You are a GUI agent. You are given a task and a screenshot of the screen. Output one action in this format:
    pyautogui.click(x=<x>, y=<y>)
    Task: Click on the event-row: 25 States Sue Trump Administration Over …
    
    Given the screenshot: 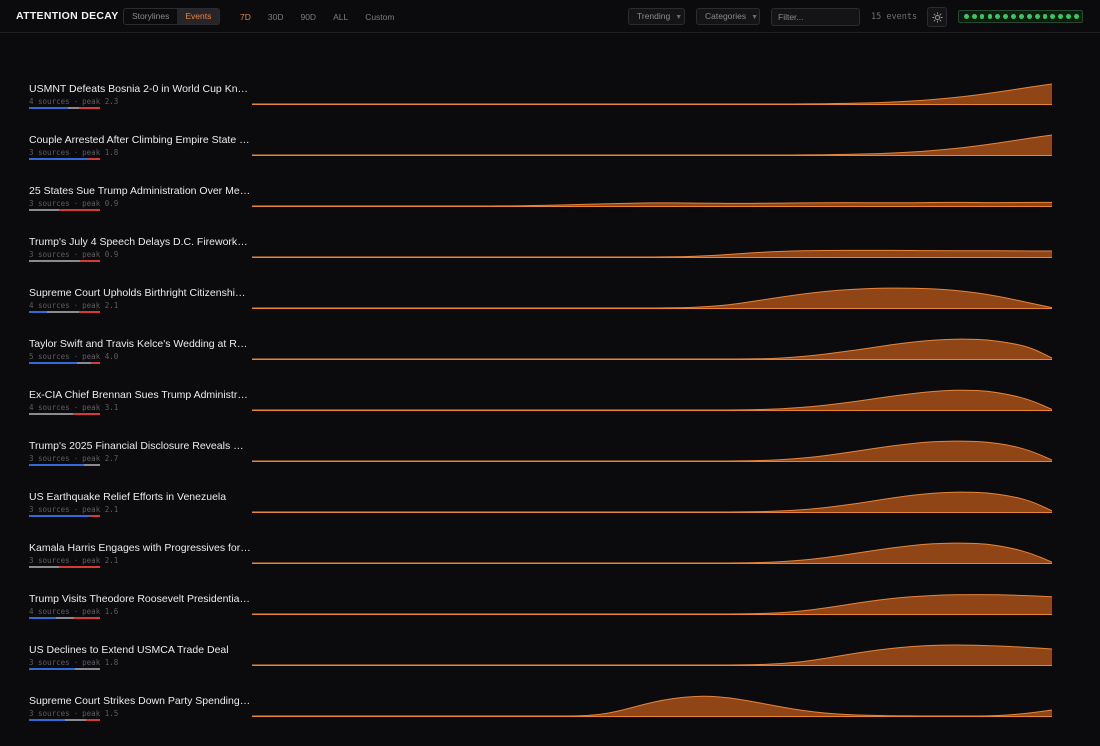 What is the action you would take?
    pyautogui.click(x=550, y=210)
    